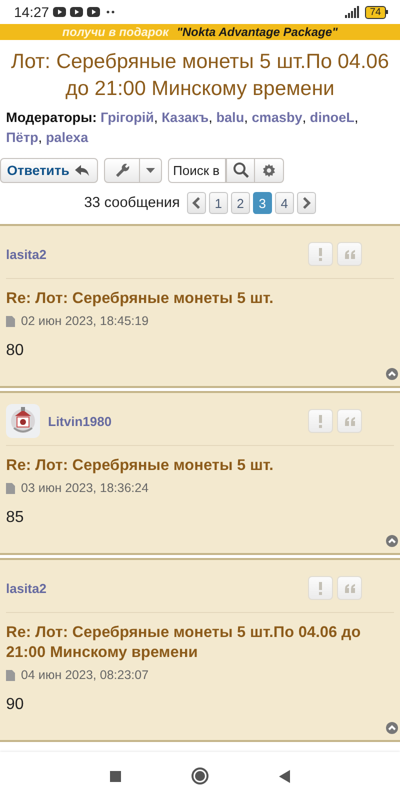 The height and width of the screenshot is (800, 400). What do you see at coordinates (200, 776) in the screenshot?
I see `home-icon` at bounding box center [200, 776].